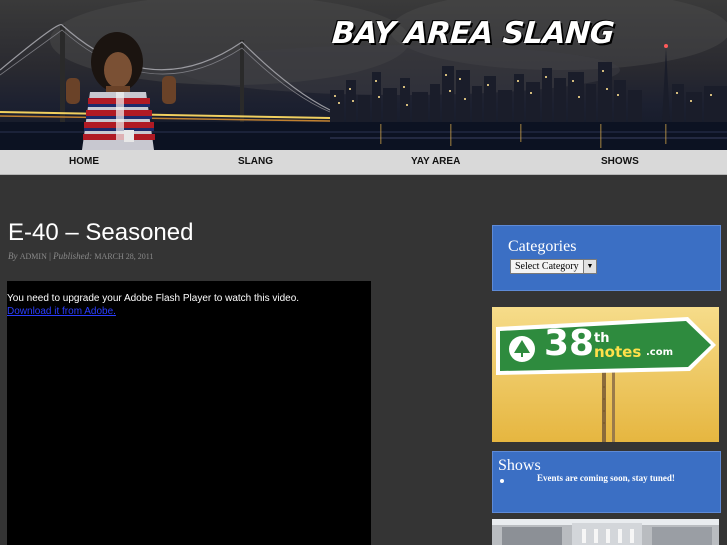 Image resolution: width=727 pixels, height=545 pixels. Describe the element at coordinates (363, 162) in the screenshot. I see `main-nav: HOME SLANG YAY AREA SHOWS` at that location.